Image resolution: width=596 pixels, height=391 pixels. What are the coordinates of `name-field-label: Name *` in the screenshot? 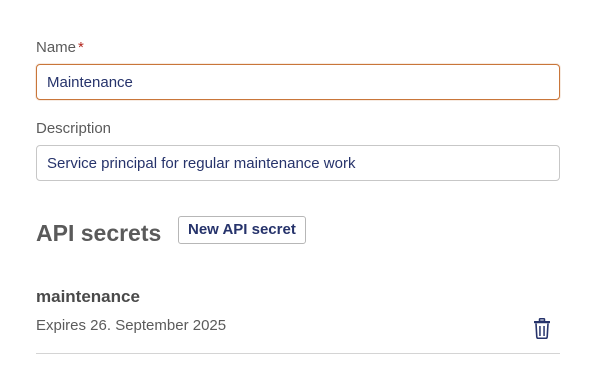 It's located at (60, 48).